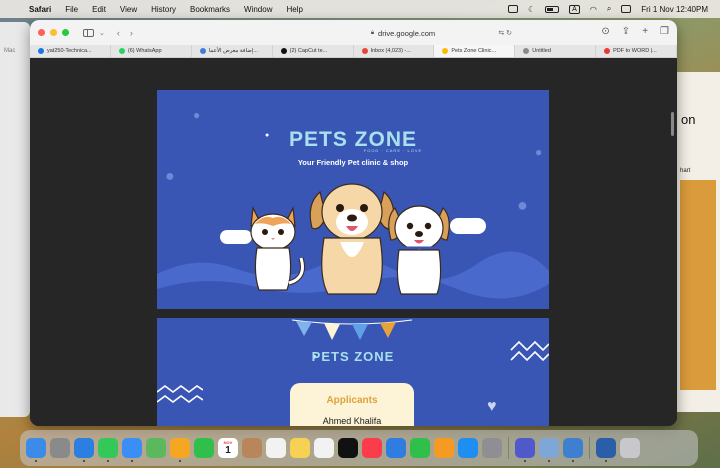 The width and height of the screenshot is (720, 468). I want to click on menu-file: File, so click(71, 9).